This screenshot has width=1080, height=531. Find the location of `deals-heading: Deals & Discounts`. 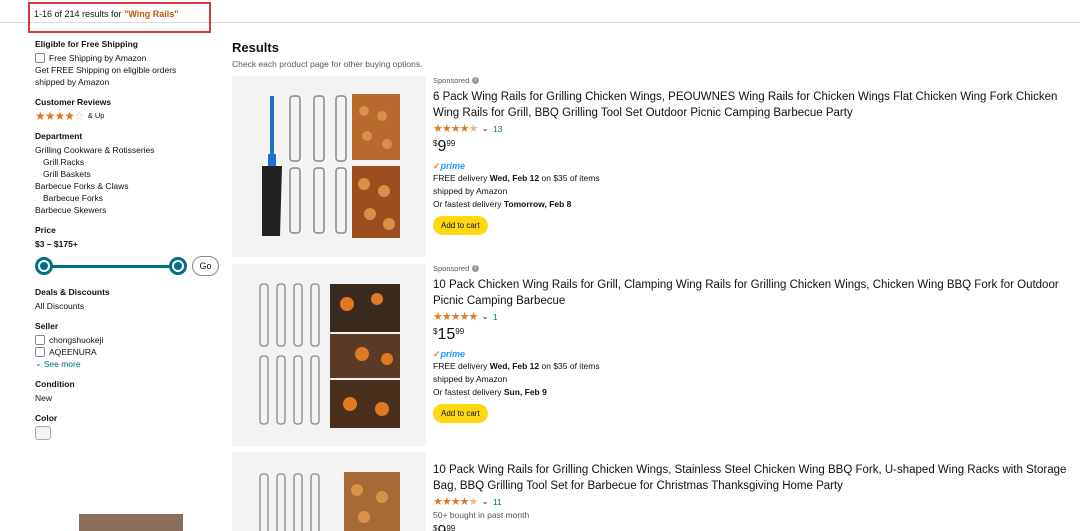

deals-heading: Deals & Discounts is located at coordinates (72, 292).